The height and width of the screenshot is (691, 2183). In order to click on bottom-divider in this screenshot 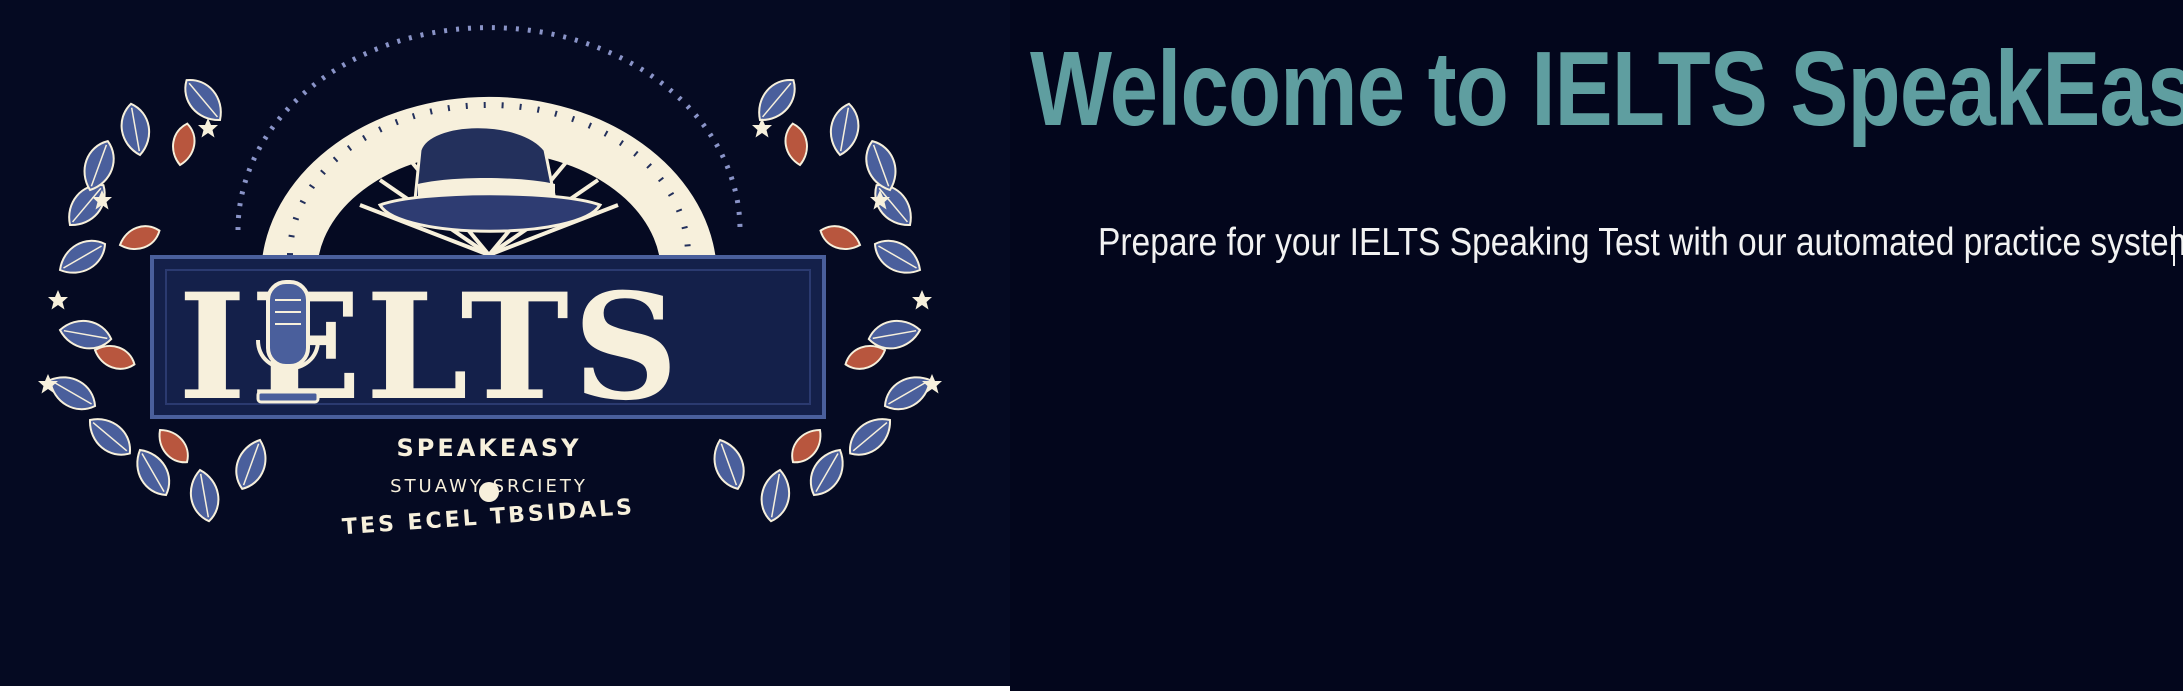, I will do `click(505, 688)`.